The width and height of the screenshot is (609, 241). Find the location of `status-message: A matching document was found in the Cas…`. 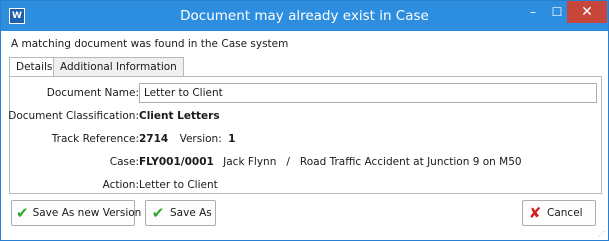

status-message: A matching document was found in the Cas… is located at coordinates (150, 44).